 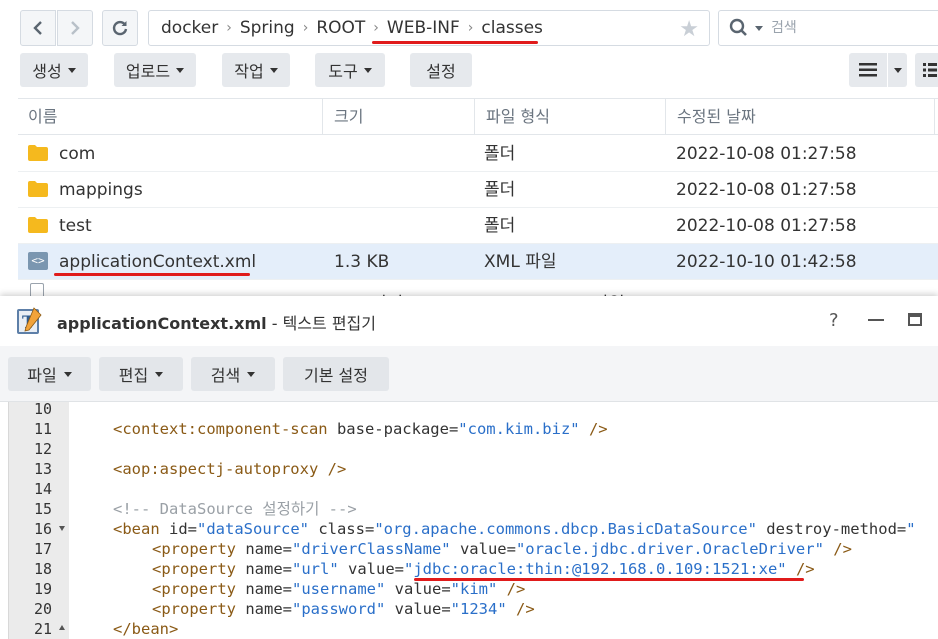 I want to click on help-button: ?, so click(x=834, y=320).